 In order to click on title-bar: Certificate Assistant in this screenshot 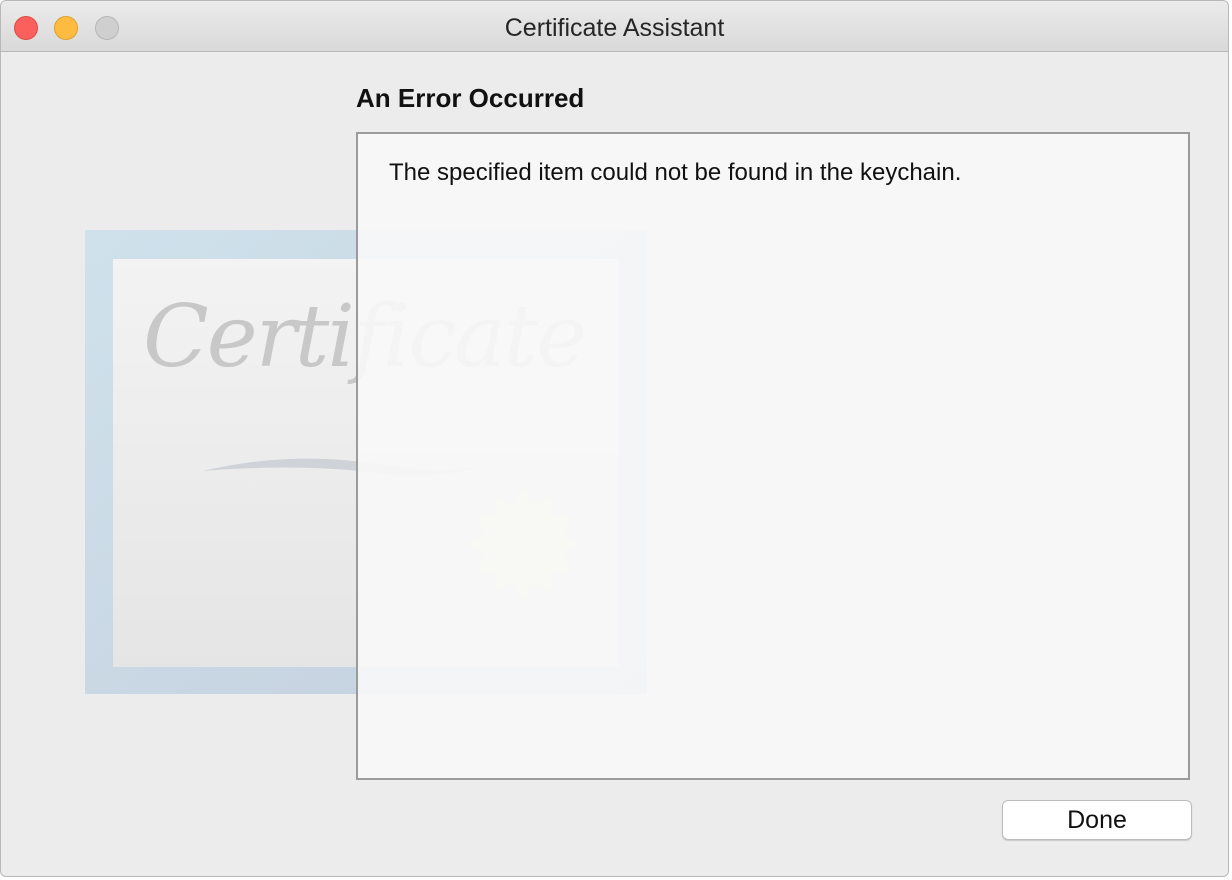, I will do `click(614, 26)`.